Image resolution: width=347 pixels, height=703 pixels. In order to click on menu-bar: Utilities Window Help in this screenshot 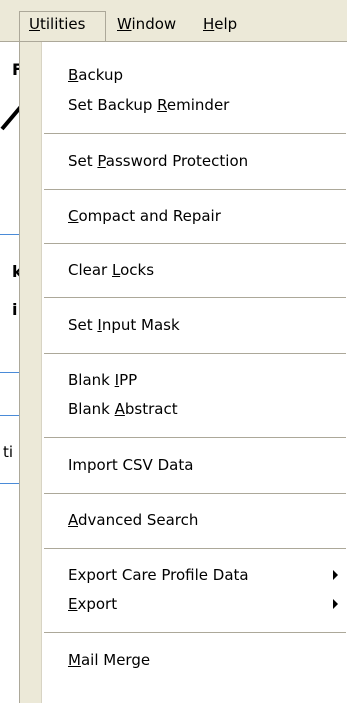, I will do `click(173, 21)`.